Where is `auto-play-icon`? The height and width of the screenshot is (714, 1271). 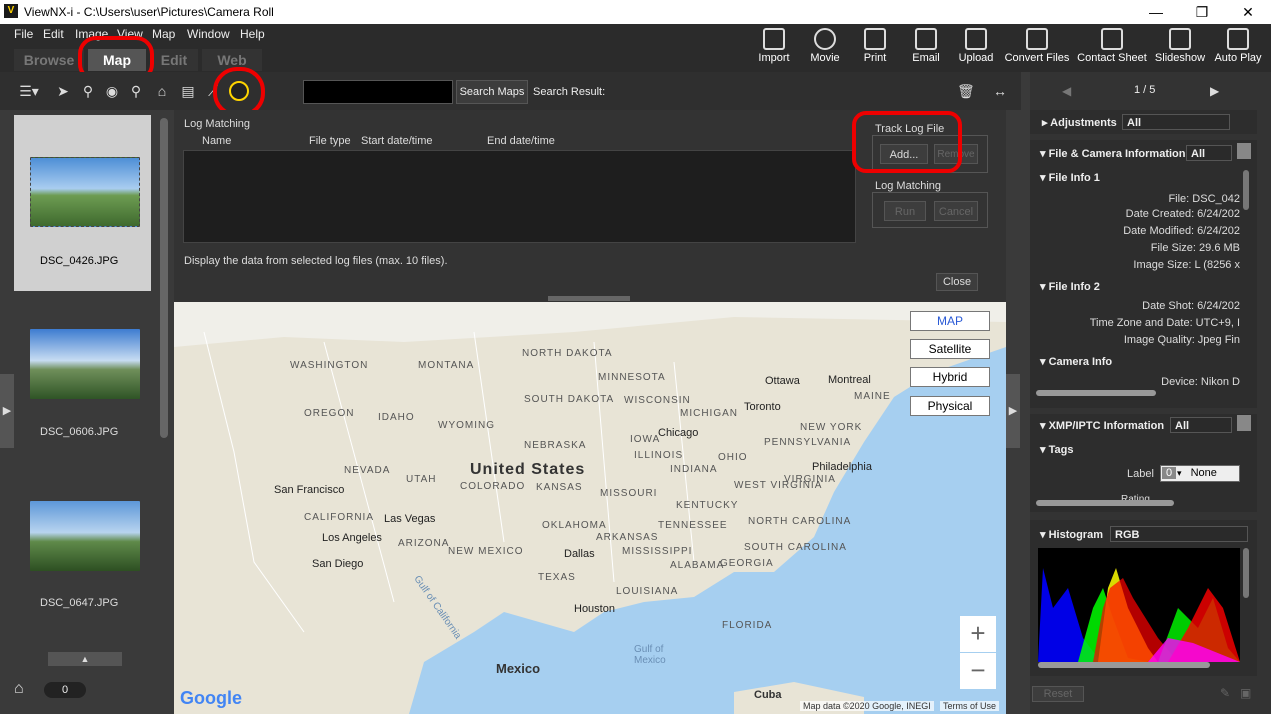
auto-play-icon is located at coordinates (1238, 39).